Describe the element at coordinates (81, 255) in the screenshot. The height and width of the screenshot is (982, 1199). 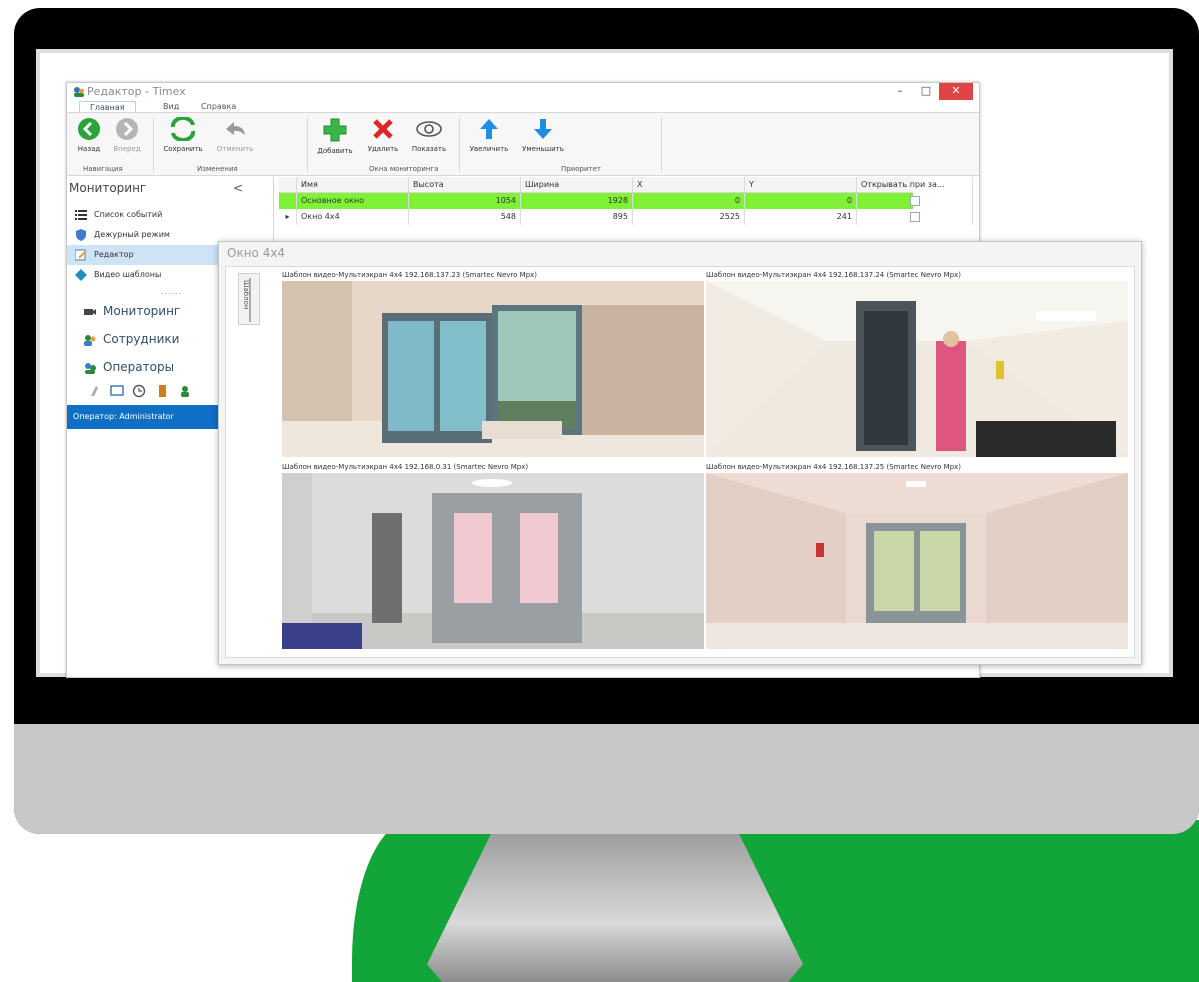
I see `editor-icon` at that location.